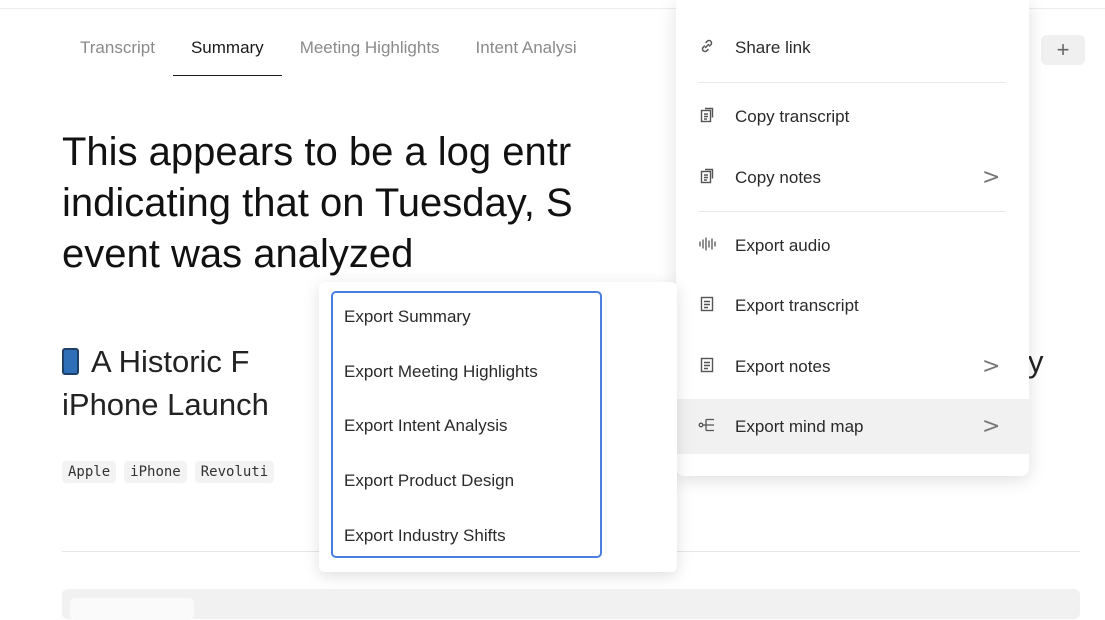 This screenshot has height=620, width=1105. Describe the element at coordinates (852, 366) in the screenshot. I see `menu-item-export-notes: Export notes >` at that location.